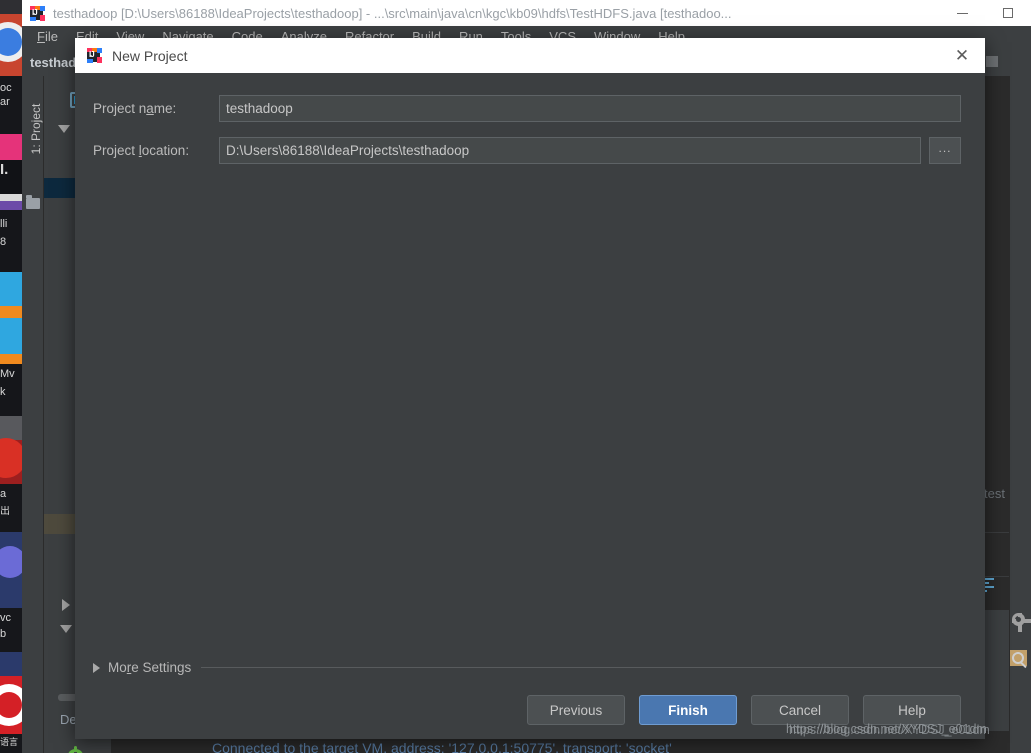 The image size is (1031, 753). Describe the element at coordinates (590, 108) in the screenshot. I see `project-name-input` at that location.